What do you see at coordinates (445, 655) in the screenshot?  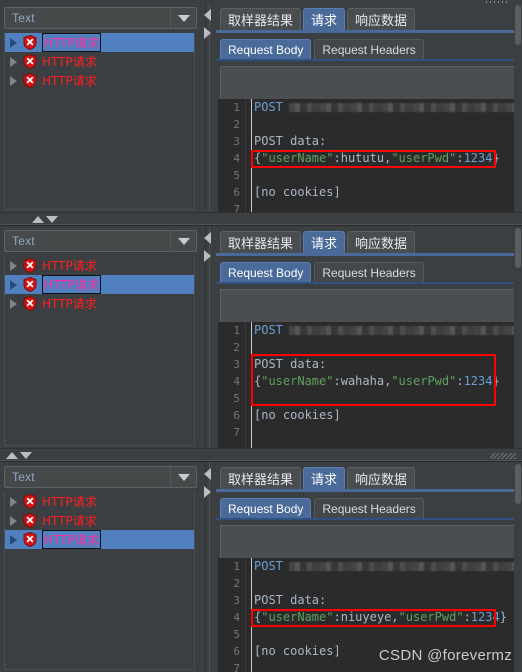 I see `csdn-watermark: CSDN @forevermz` at bounding box center [445, 655].